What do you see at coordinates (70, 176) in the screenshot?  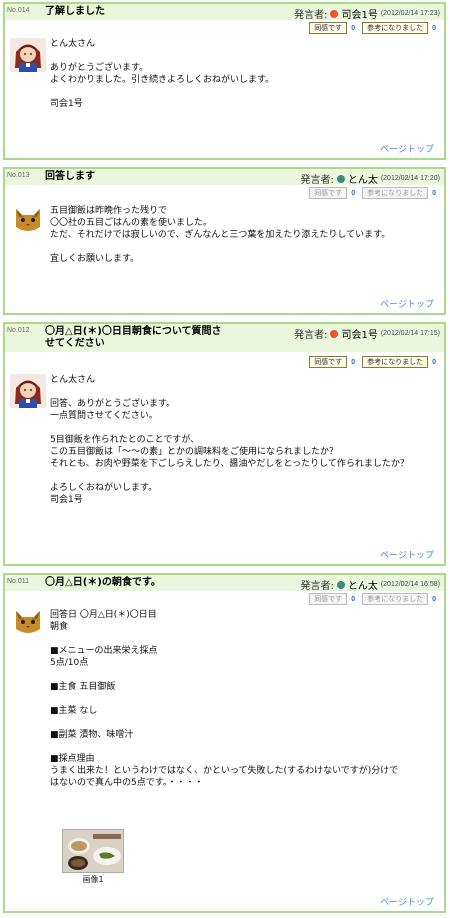 I see `post-title: 回答します` at bounding box center [70, 176].